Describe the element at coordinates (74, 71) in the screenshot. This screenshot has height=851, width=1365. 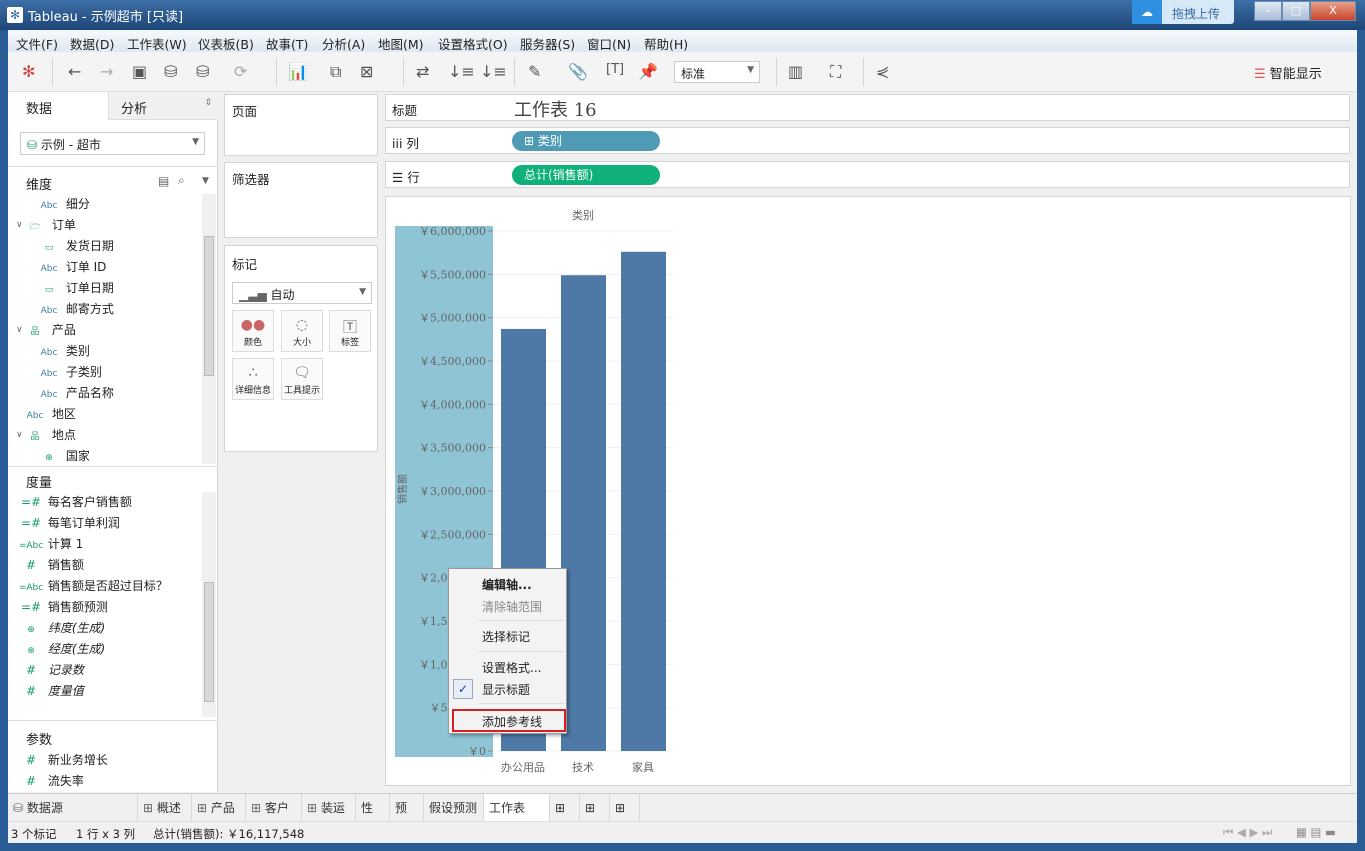
I see `undo-icon: ←` at that location.